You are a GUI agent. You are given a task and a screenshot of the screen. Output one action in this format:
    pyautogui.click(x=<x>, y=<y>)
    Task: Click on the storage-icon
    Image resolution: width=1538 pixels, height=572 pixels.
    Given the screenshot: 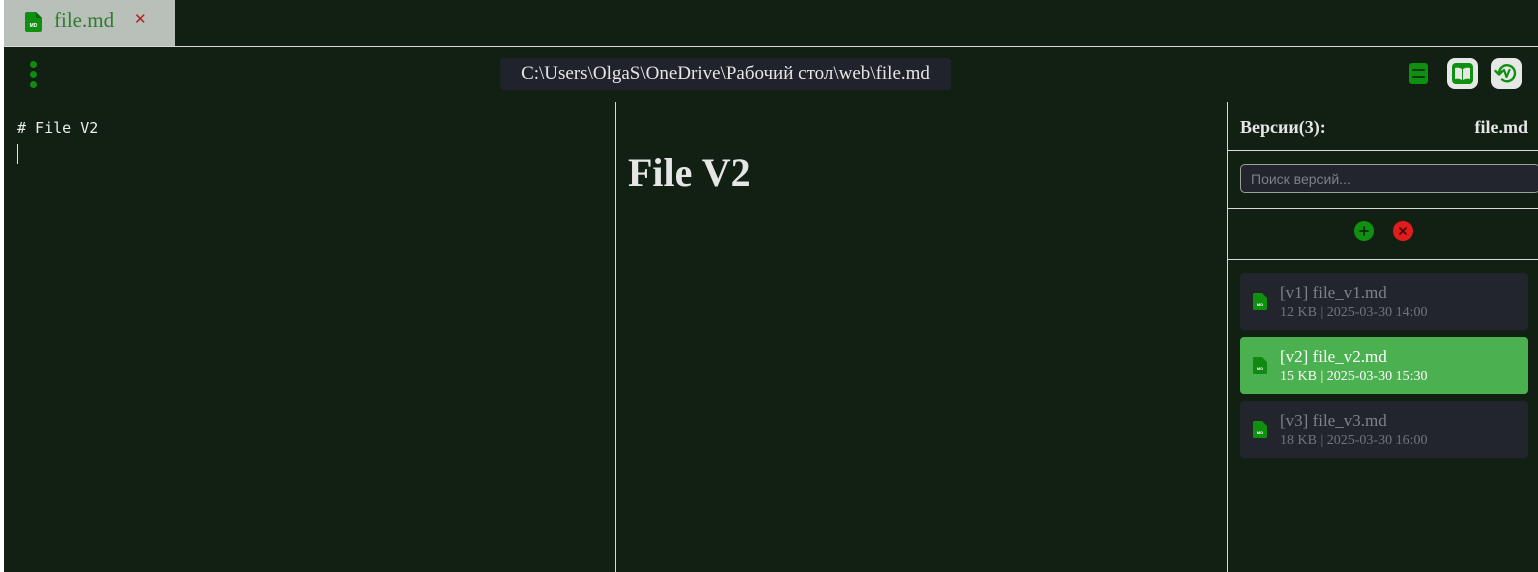 What is the action you would take?
    pyautogui.click(x=1418, y=73)
    